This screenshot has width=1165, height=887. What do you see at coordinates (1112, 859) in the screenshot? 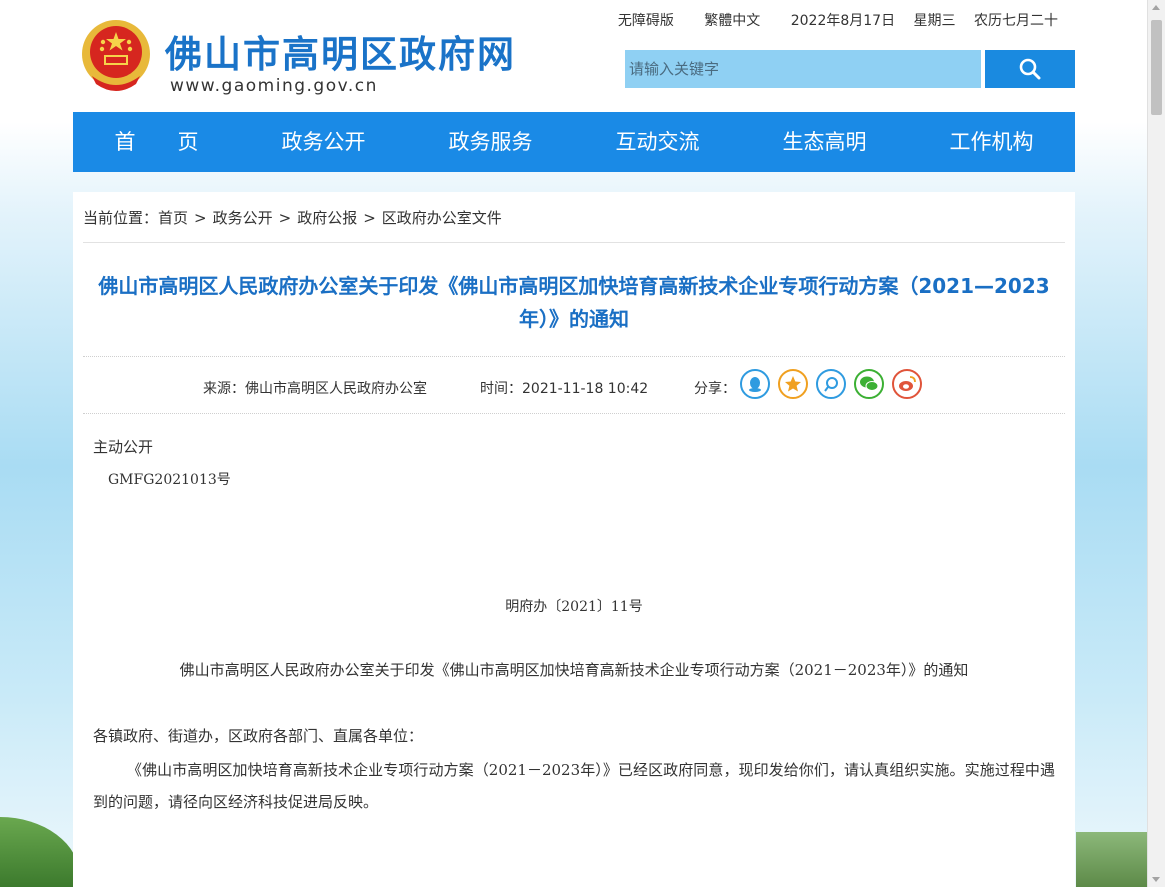
I see `background-scenery-right` at bounding box center [1112, 859].